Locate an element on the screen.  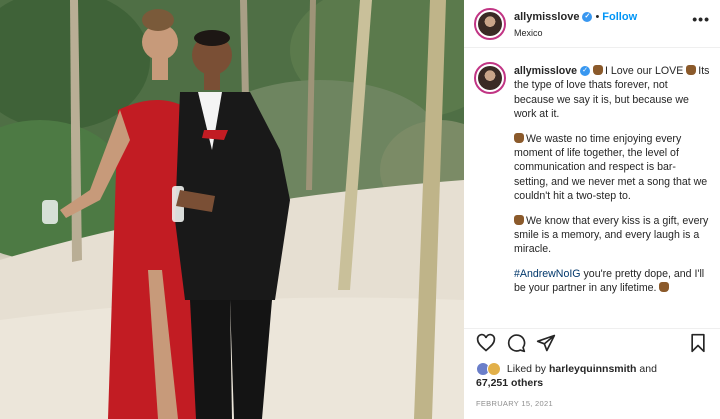
action-bar is located at coordinates (592, 342).